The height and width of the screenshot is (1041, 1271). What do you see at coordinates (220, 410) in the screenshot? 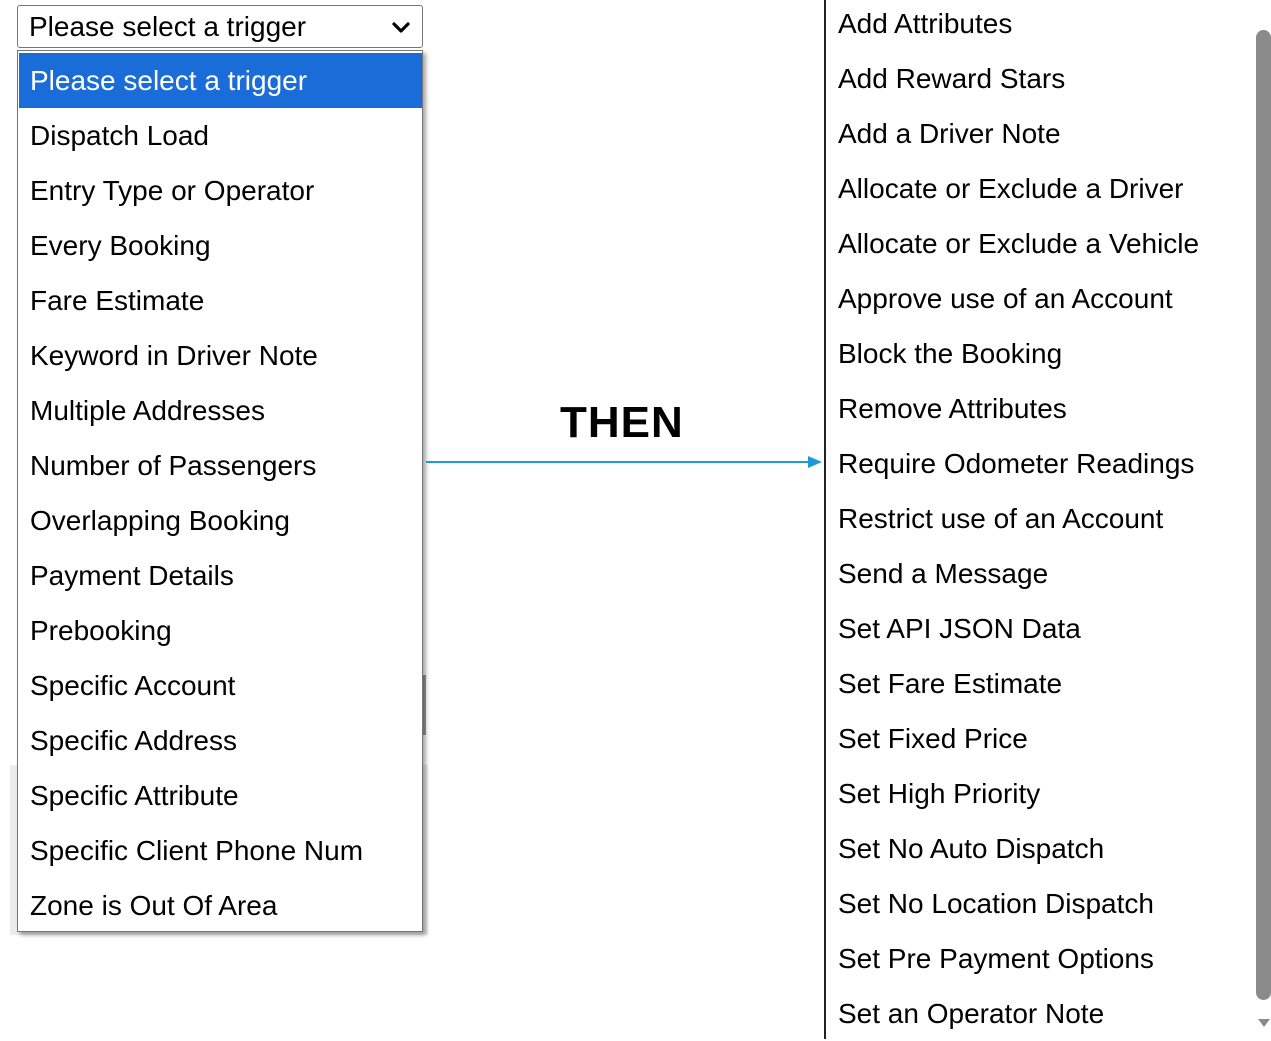
I see `trigger-option-multiple-addresses: Multiple Addresses` at bounding box center [220, 410].